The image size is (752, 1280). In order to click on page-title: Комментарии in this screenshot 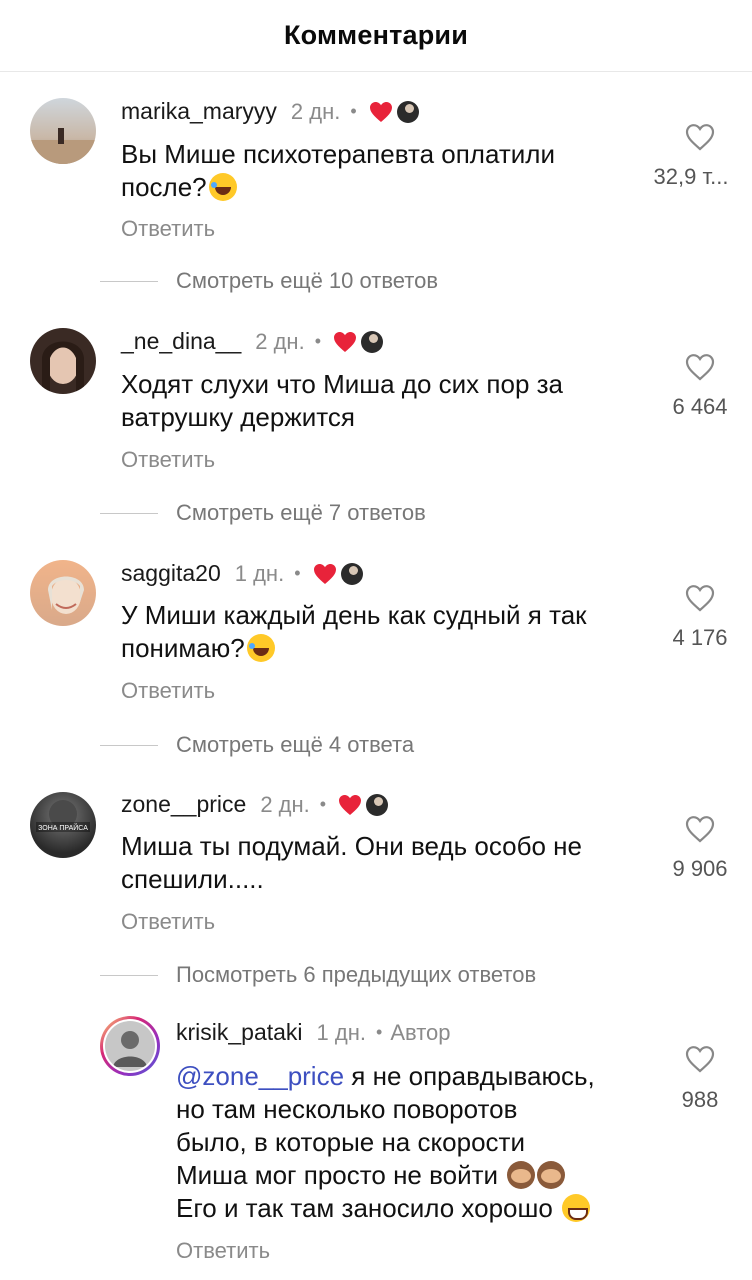, I will do `click(375, 35)`.